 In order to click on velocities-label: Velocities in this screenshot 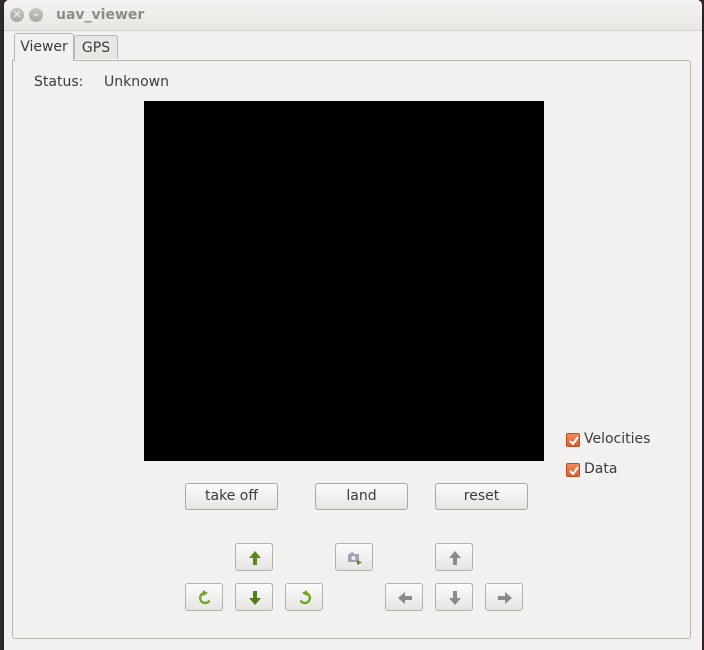, I will do `click(617, 439)`.